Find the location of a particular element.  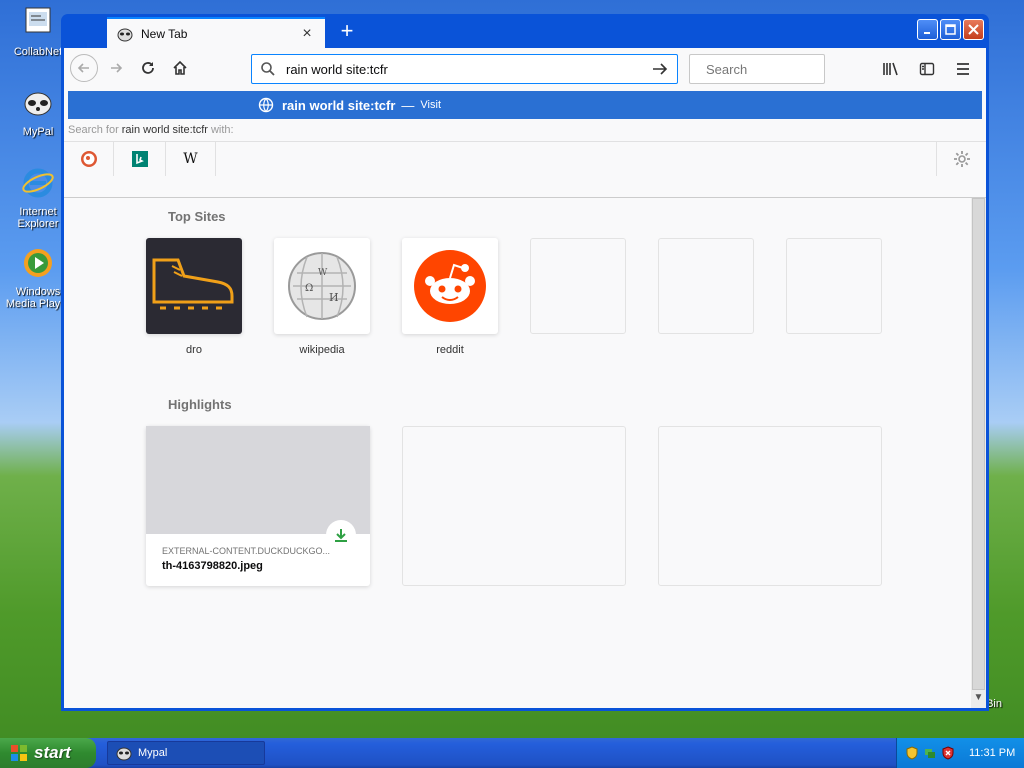

hamburger-menu-icon is located at coordinates (963, 69).